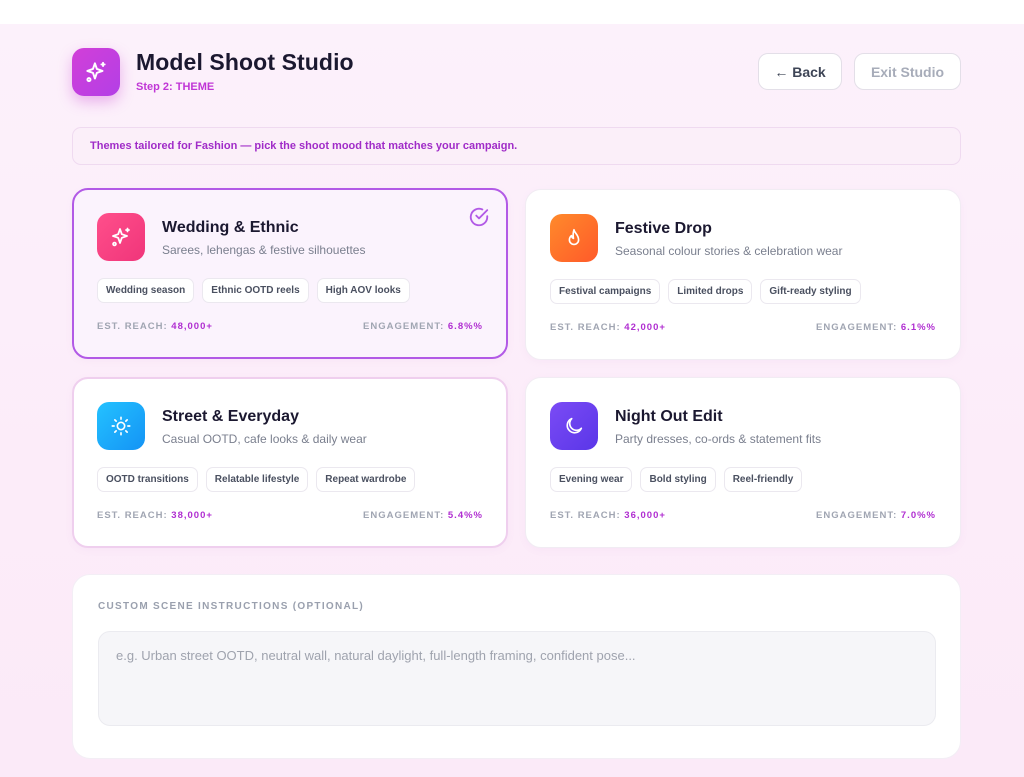 The image size is (1024, 777). What do you see at coordinates (605, 291) in the screenshot?
I see `theme-tag: Festival campaigns` at bounding box center [605, 291].